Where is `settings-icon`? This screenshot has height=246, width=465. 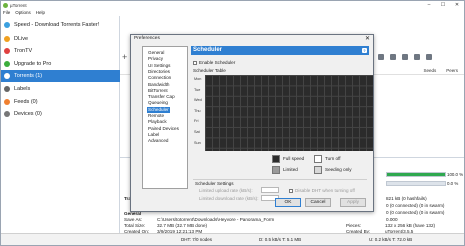 settings-icon is located at coordinates (393, 57).